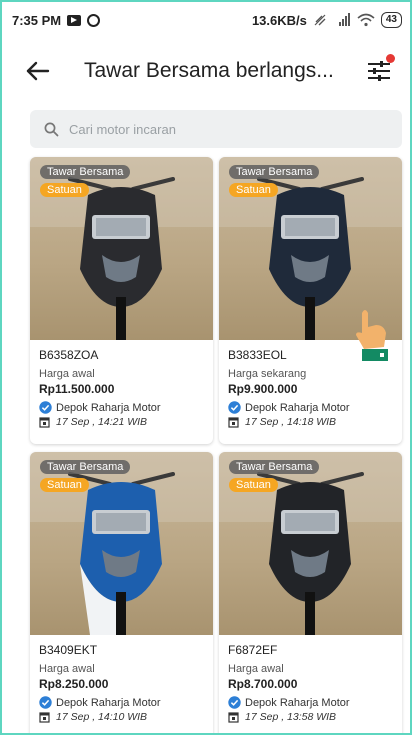  Describe the element at coordinates (206, 20) in the screenshot. I see `status-bar: 7:35 PM 13.6KB/s 43` at that location.